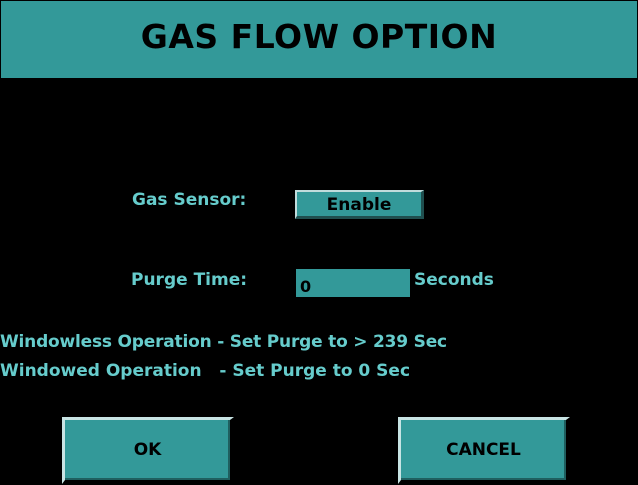 The height and width of the screenshot is (485, 638). I want to click on ok-button: OK, so click(148, 450).